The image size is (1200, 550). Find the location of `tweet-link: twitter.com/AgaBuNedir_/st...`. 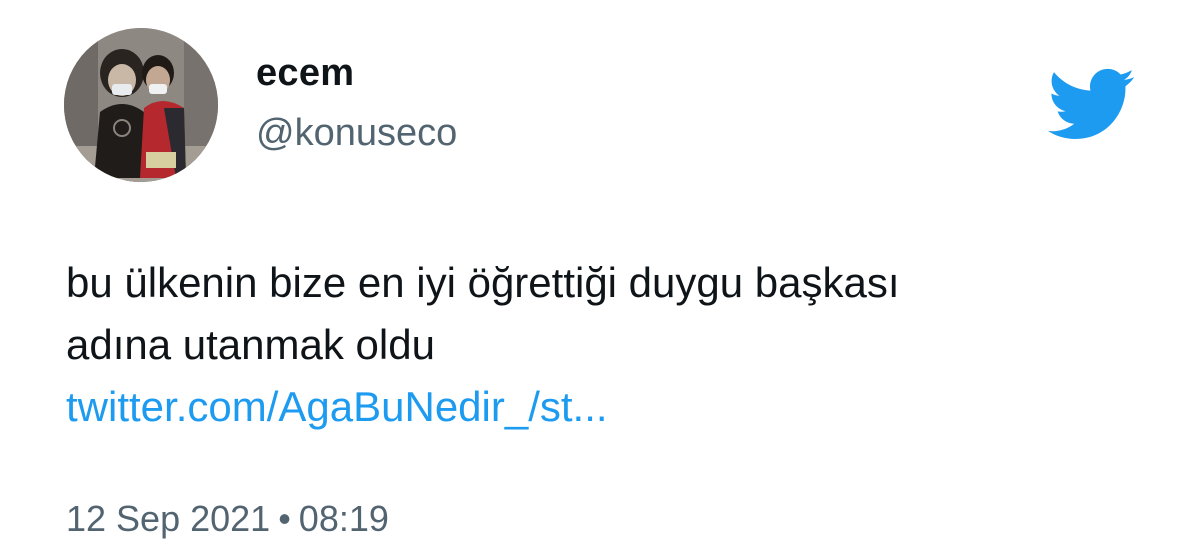

tweet-link: twitter.com/AgaBuNedir_/st... is located at coordinates (596, 407).